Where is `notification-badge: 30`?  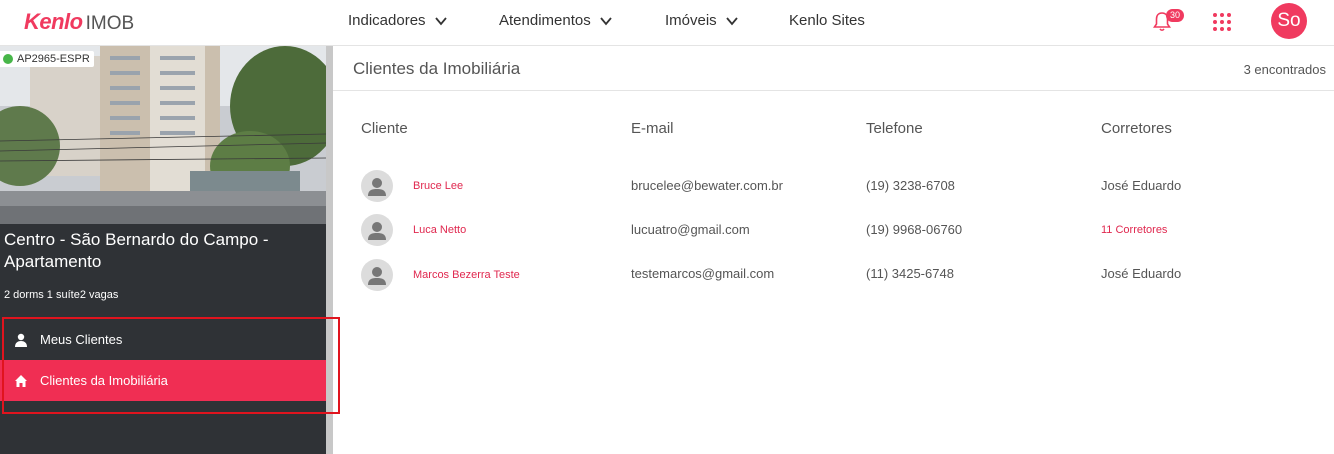 notification-badge: 30 is located at coordinates (1175, 15).